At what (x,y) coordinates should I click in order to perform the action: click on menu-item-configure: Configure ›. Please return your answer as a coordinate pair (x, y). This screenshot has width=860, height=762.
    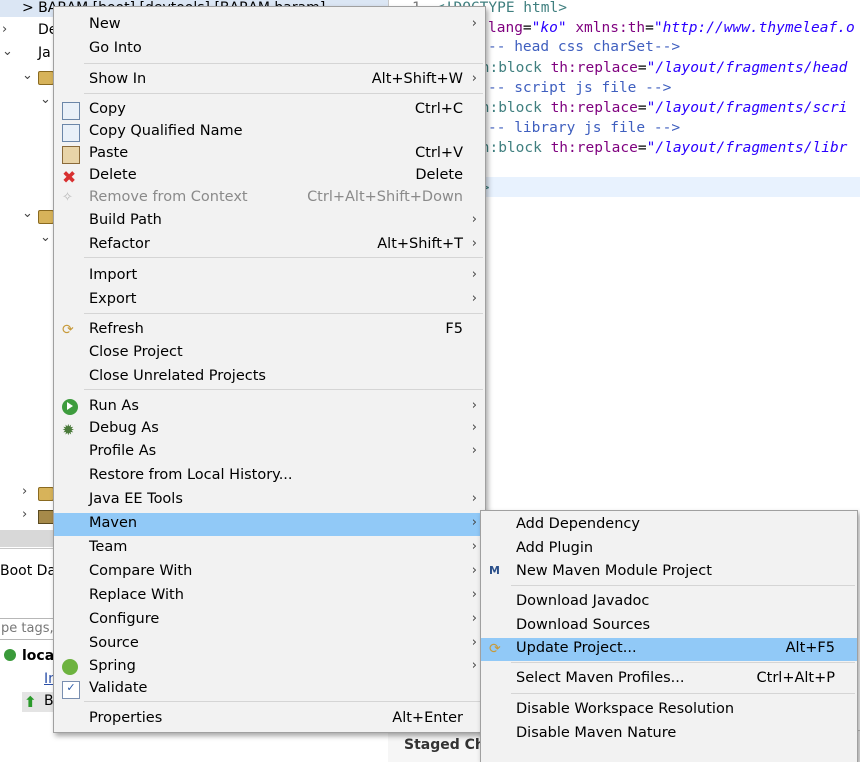
    Looking at the image, I should click on (269, 620).